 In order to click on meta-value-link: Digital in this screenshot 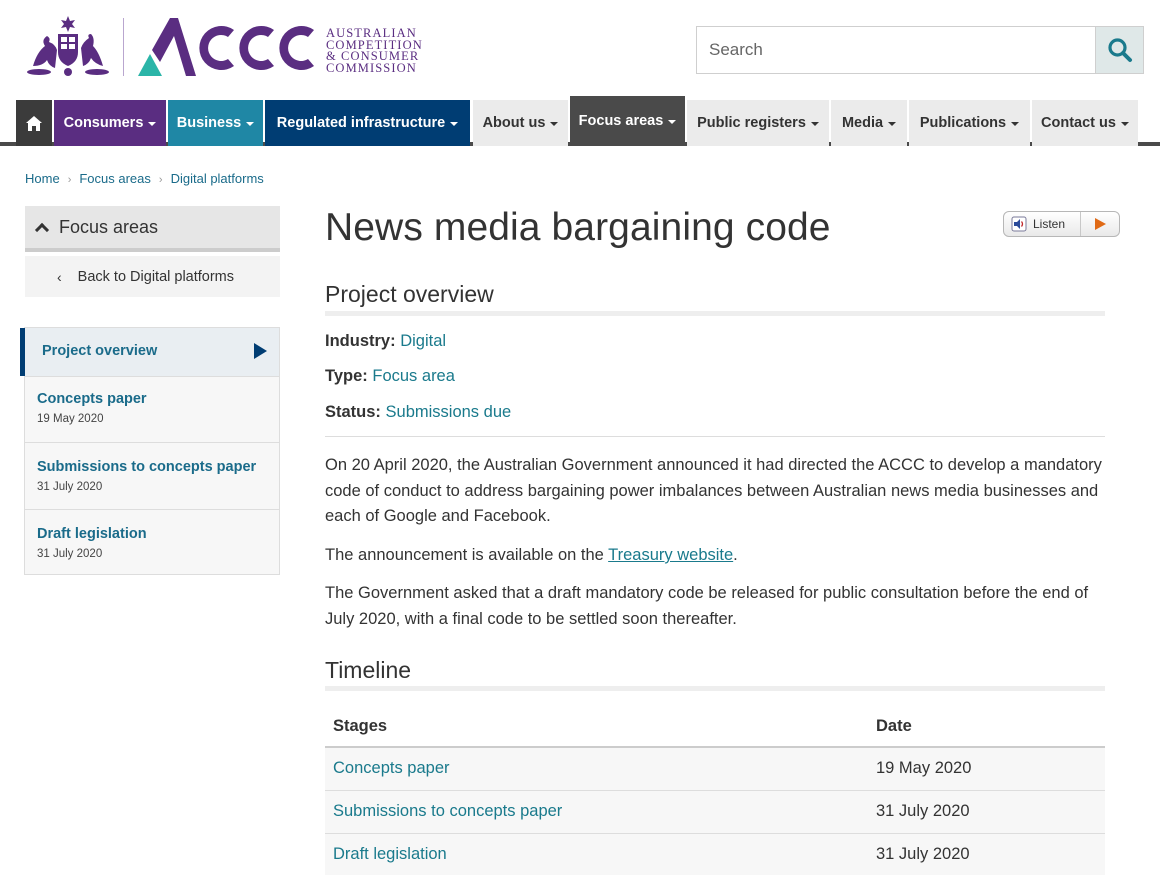, I will do `click(423, 341)`.